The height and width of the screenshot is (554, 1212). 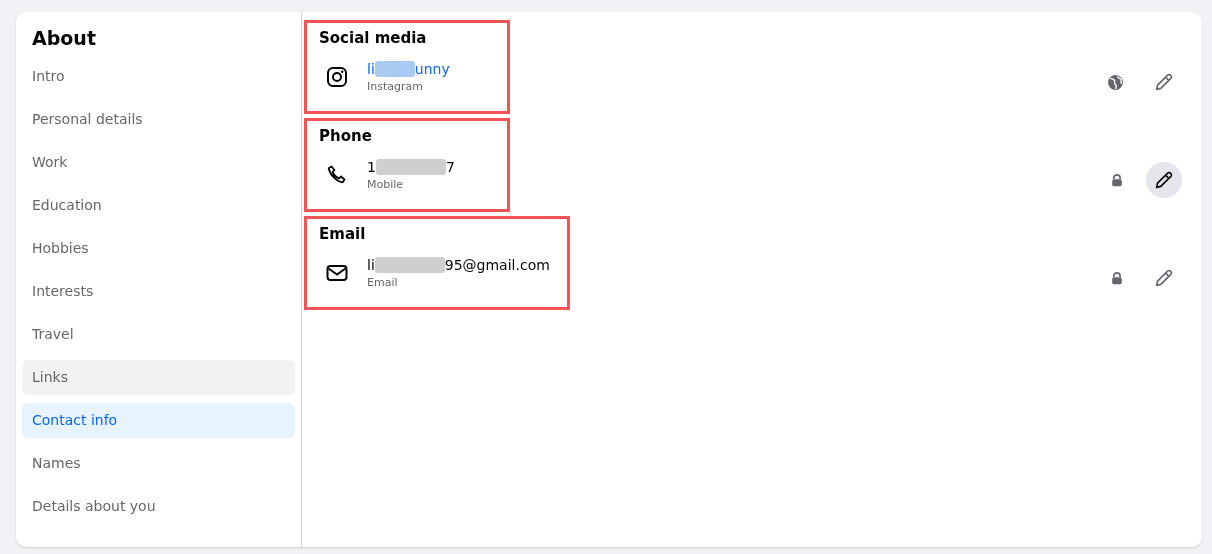 What do you see at coordinates (158, 162) in the screenshot?
I see `sidebar-item: Work` at bounding box center [158, 162].